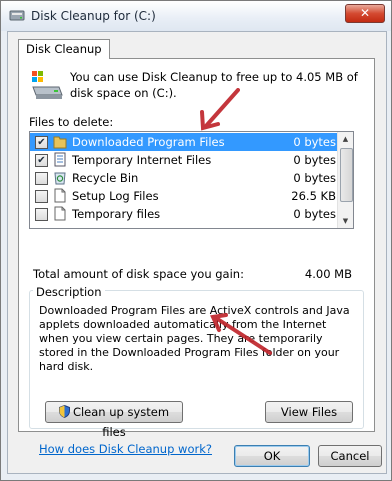  Describe the element at coordinates (105, 178) in the screenshot. I see `file-name: Recycle Bin` at that location.